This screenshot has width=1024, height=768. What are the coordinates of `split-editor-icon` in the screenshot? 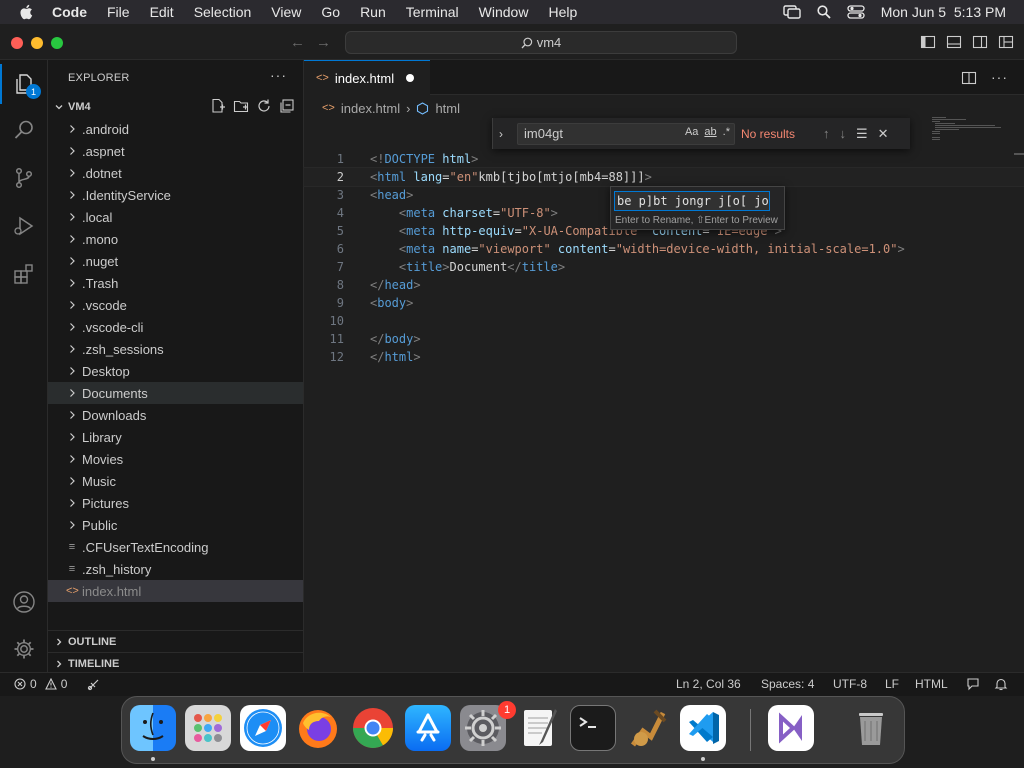 It's located at (969, 78).